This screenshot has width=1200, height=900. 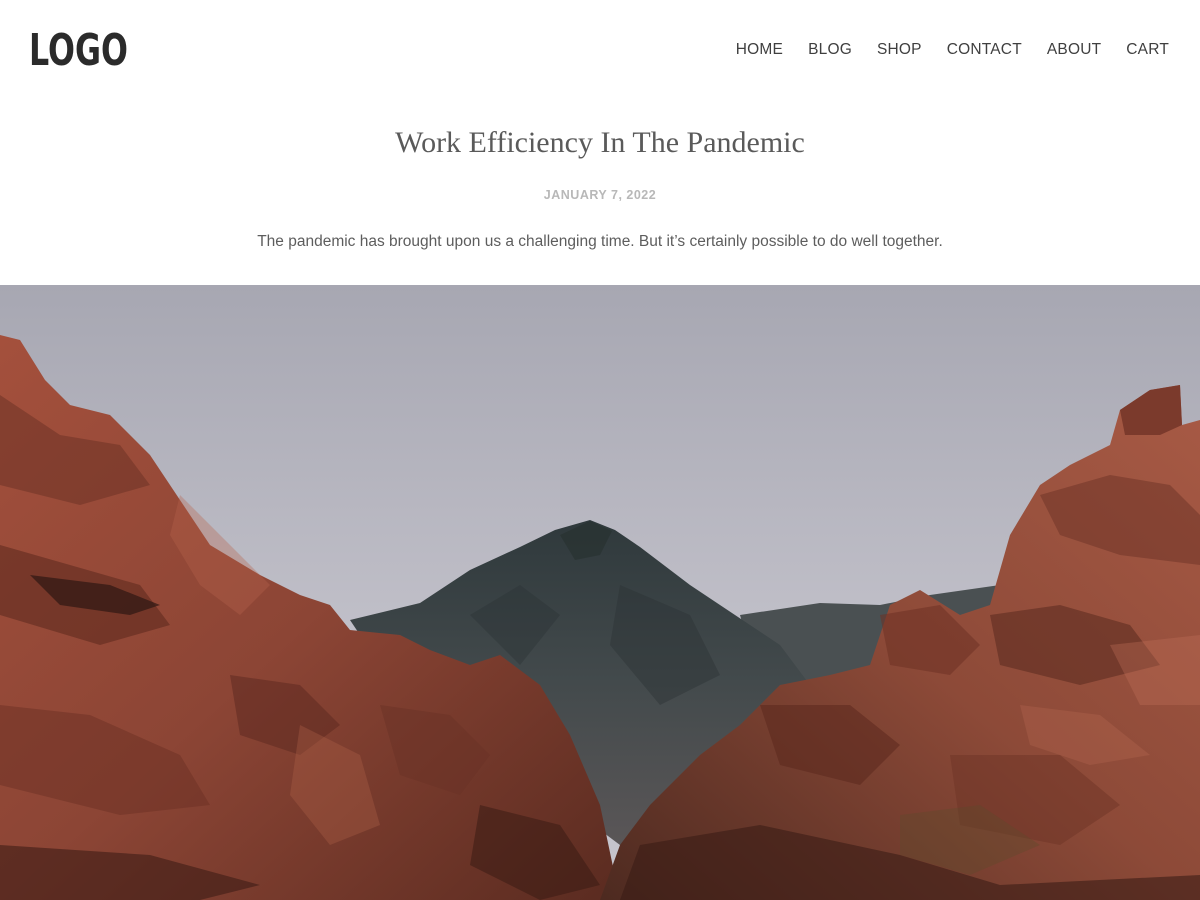 I want to click on nav-item-cart: CART, so click(x=1147, y=50).